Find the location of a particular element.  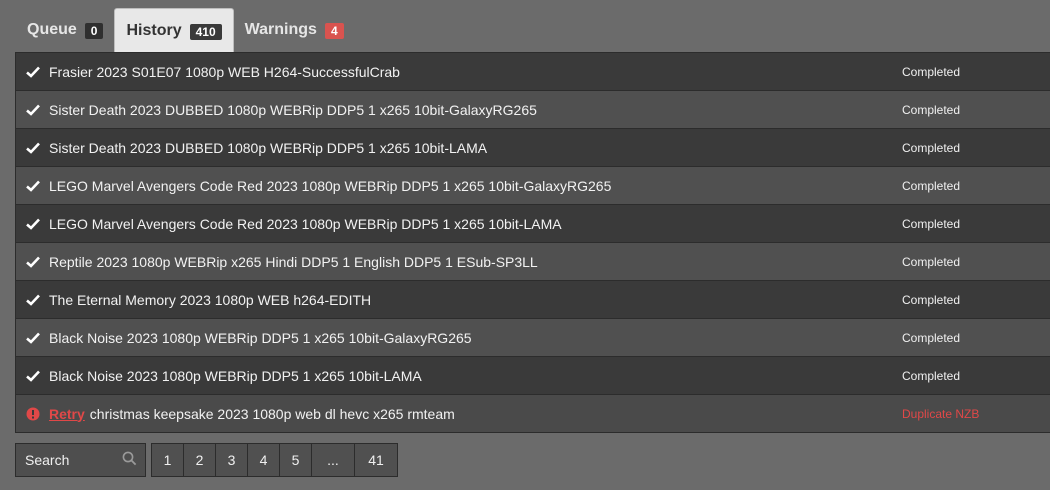

warnings-count-badge: 4 is located at coordinates (334, 31).